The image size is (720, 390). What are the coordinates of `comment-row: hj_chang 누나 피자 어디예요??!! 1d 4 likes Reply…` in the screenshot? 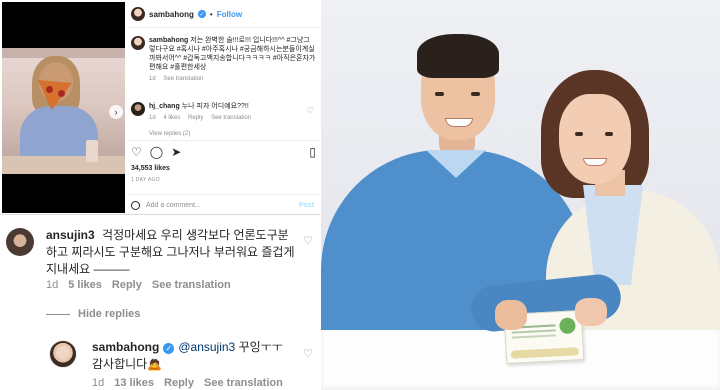 It's located at (223, 112).